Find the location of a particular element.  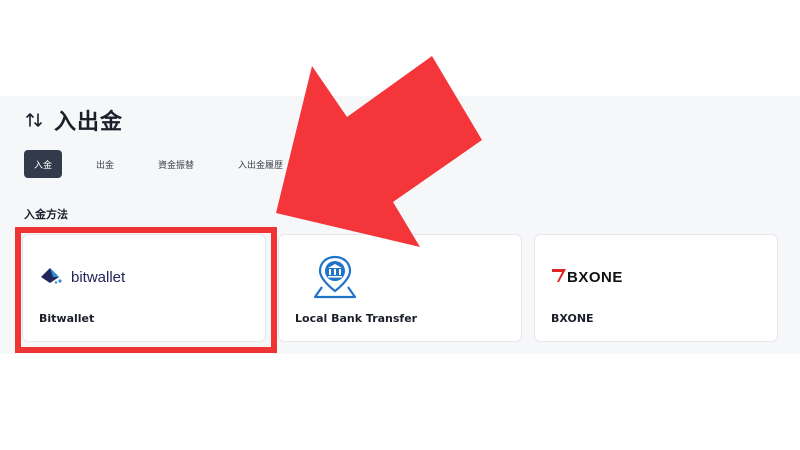

tab-bar: 入金 出金 資金振替 入出金履歴 is located at coordinates (170, 164).